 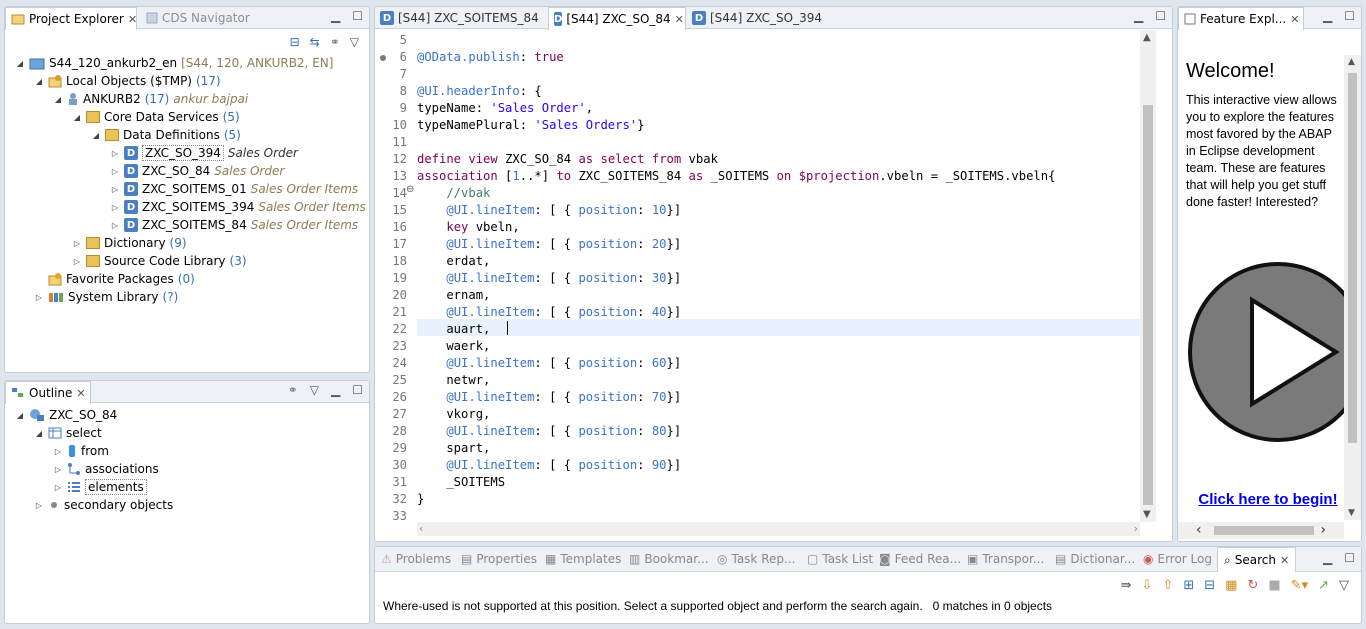 What do you see at coordinates (549, 278) in the screenshot?
I see `code-line: @UI.lineItem: [ { position: 30}]` at bounding box center [549, 278].